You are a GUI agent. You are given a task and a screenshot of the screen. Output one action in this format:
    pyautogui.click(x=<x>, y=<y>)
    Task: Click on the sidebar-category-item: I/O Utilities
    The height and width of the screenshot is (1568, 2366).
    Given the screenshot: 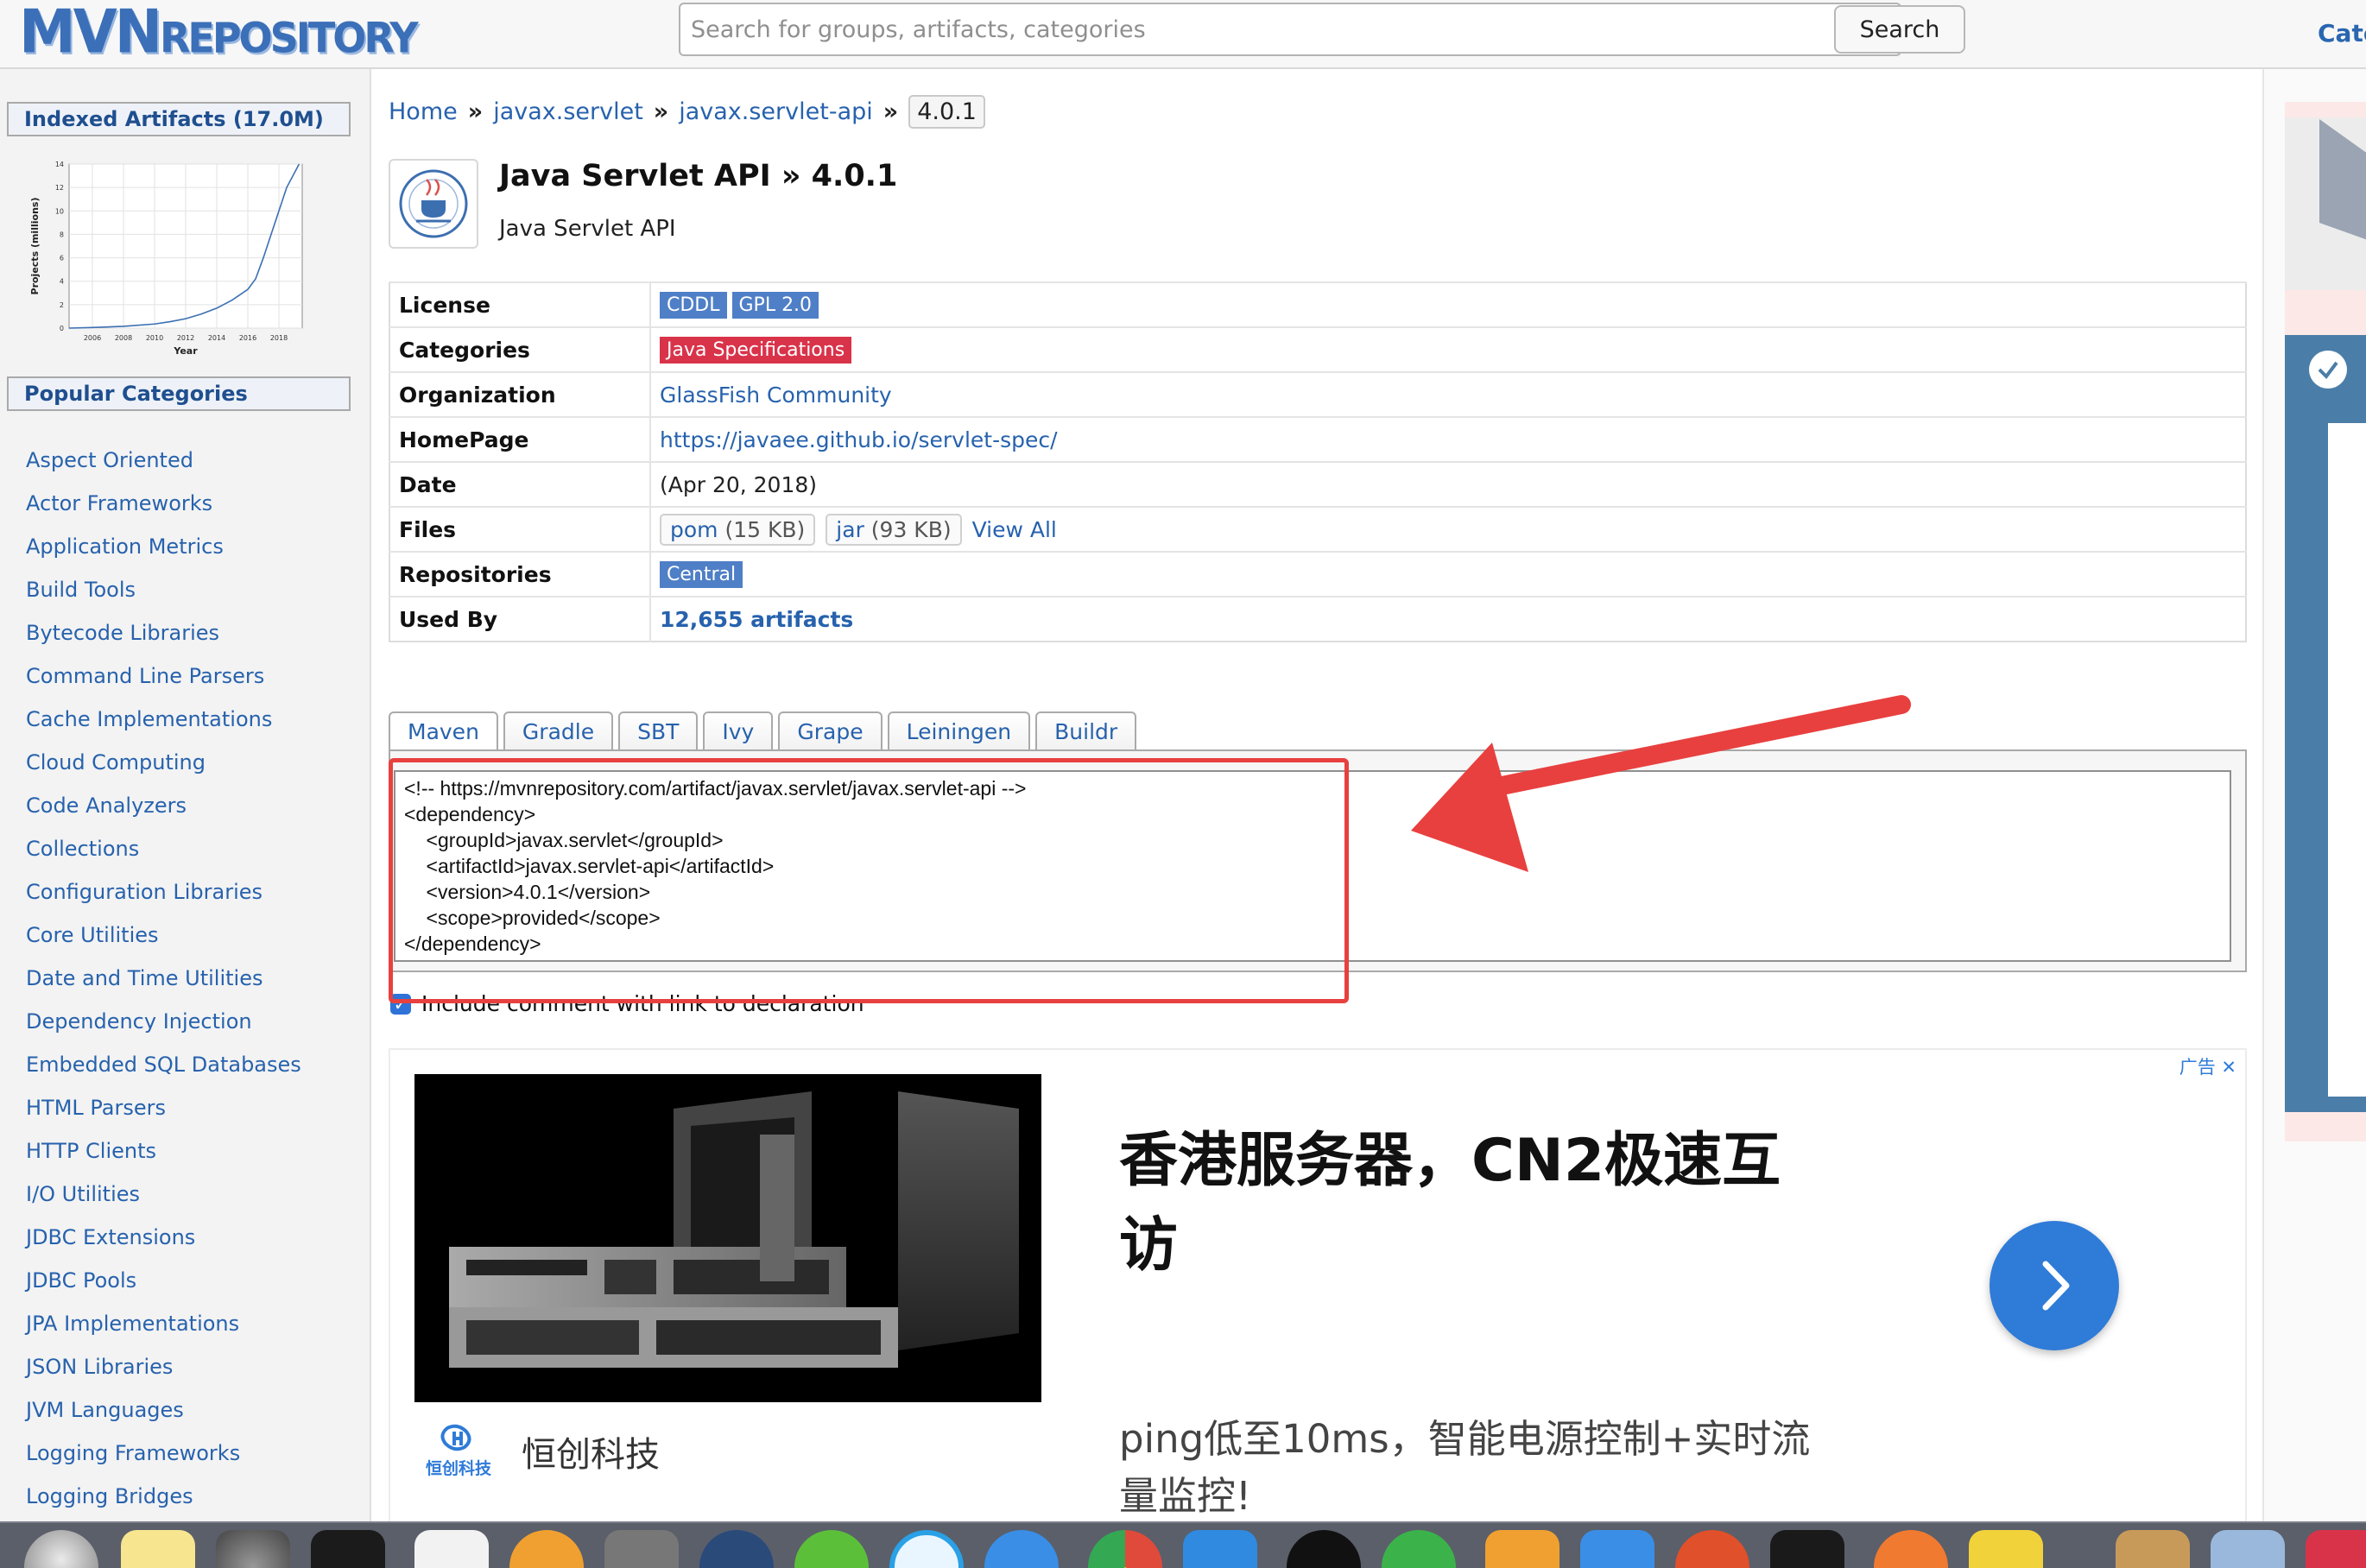 What is the action you would take?
    pyautogui.click(x=163, y=1195)
    